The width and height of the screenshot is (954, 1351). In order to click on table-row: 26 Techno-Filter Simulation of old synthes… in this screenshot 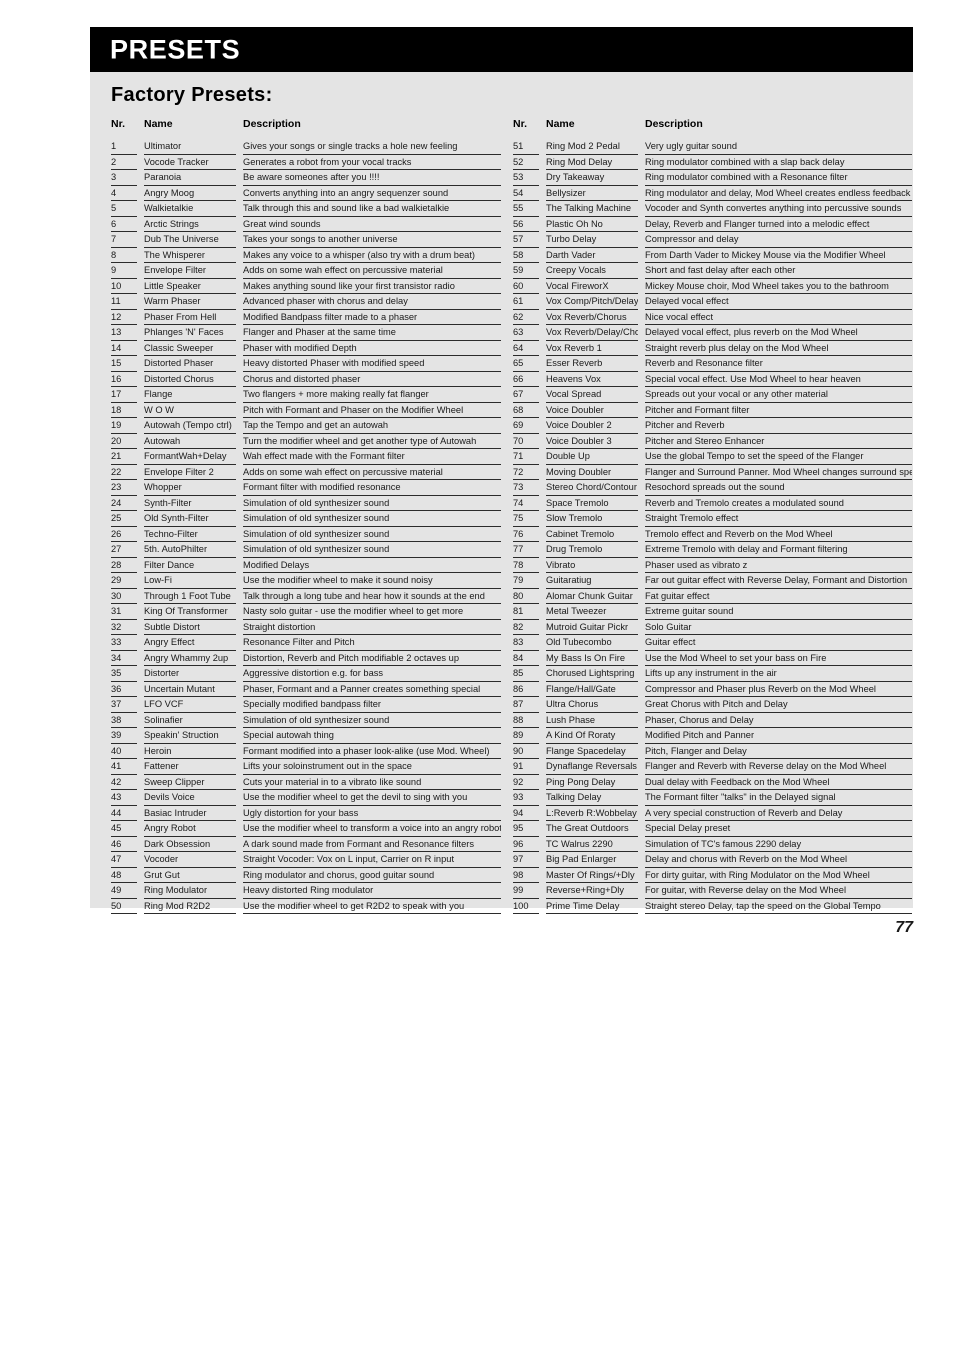, I will do `click(306, 534)`.